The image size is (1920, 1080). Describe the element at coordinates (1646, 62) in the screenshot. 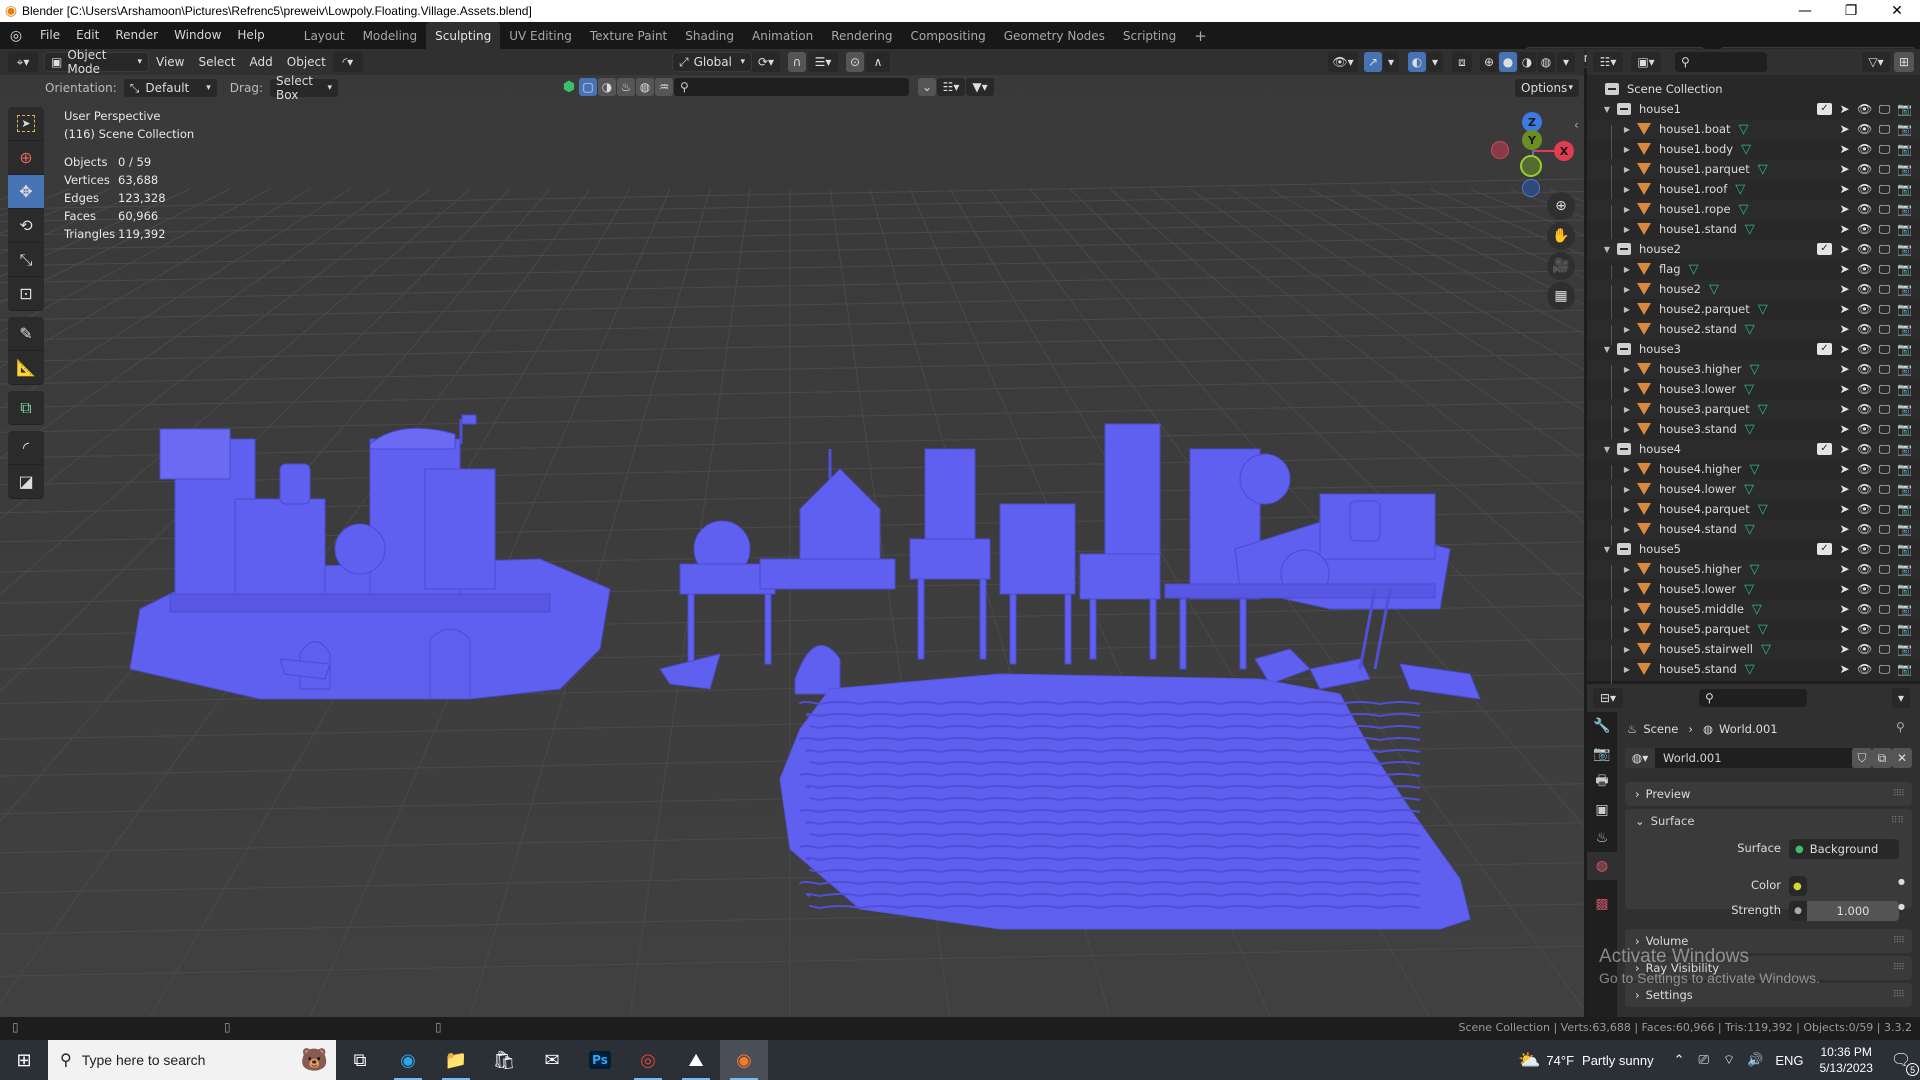

I see `display-mode-button: ▣▾` at that location.